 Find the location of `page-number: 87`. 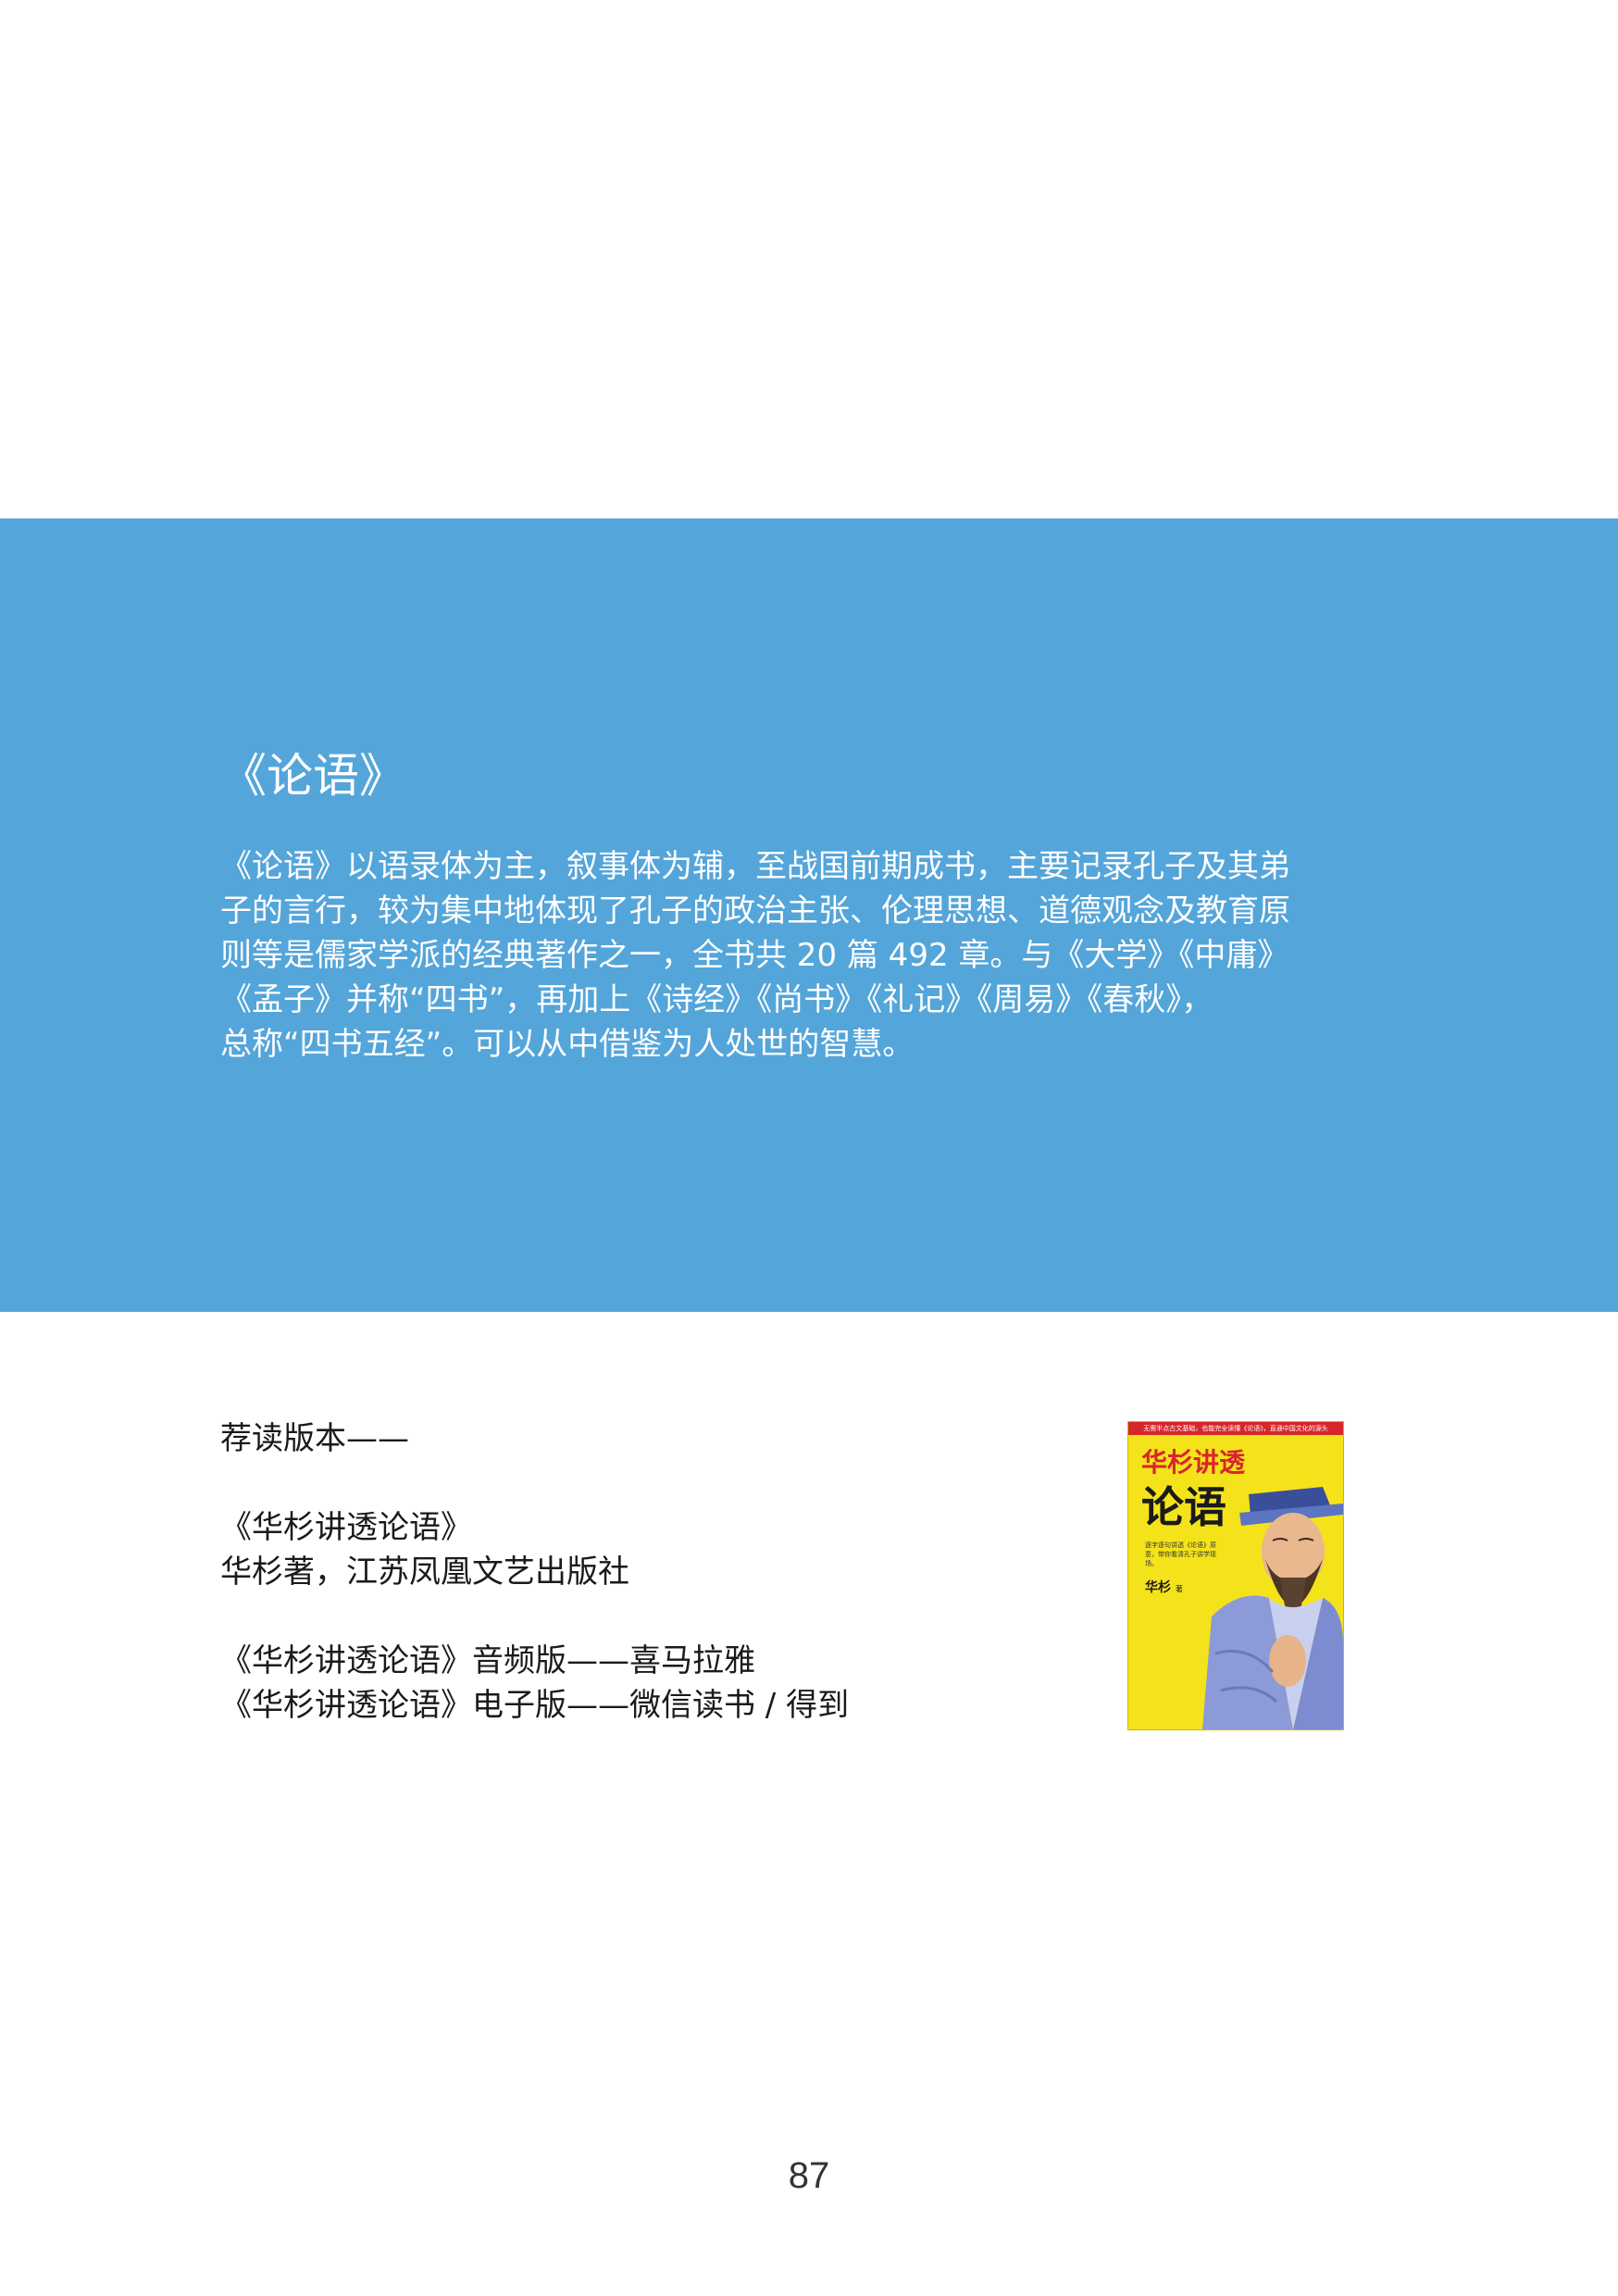

page-number: 87 is located at coordinates (809, 2175).